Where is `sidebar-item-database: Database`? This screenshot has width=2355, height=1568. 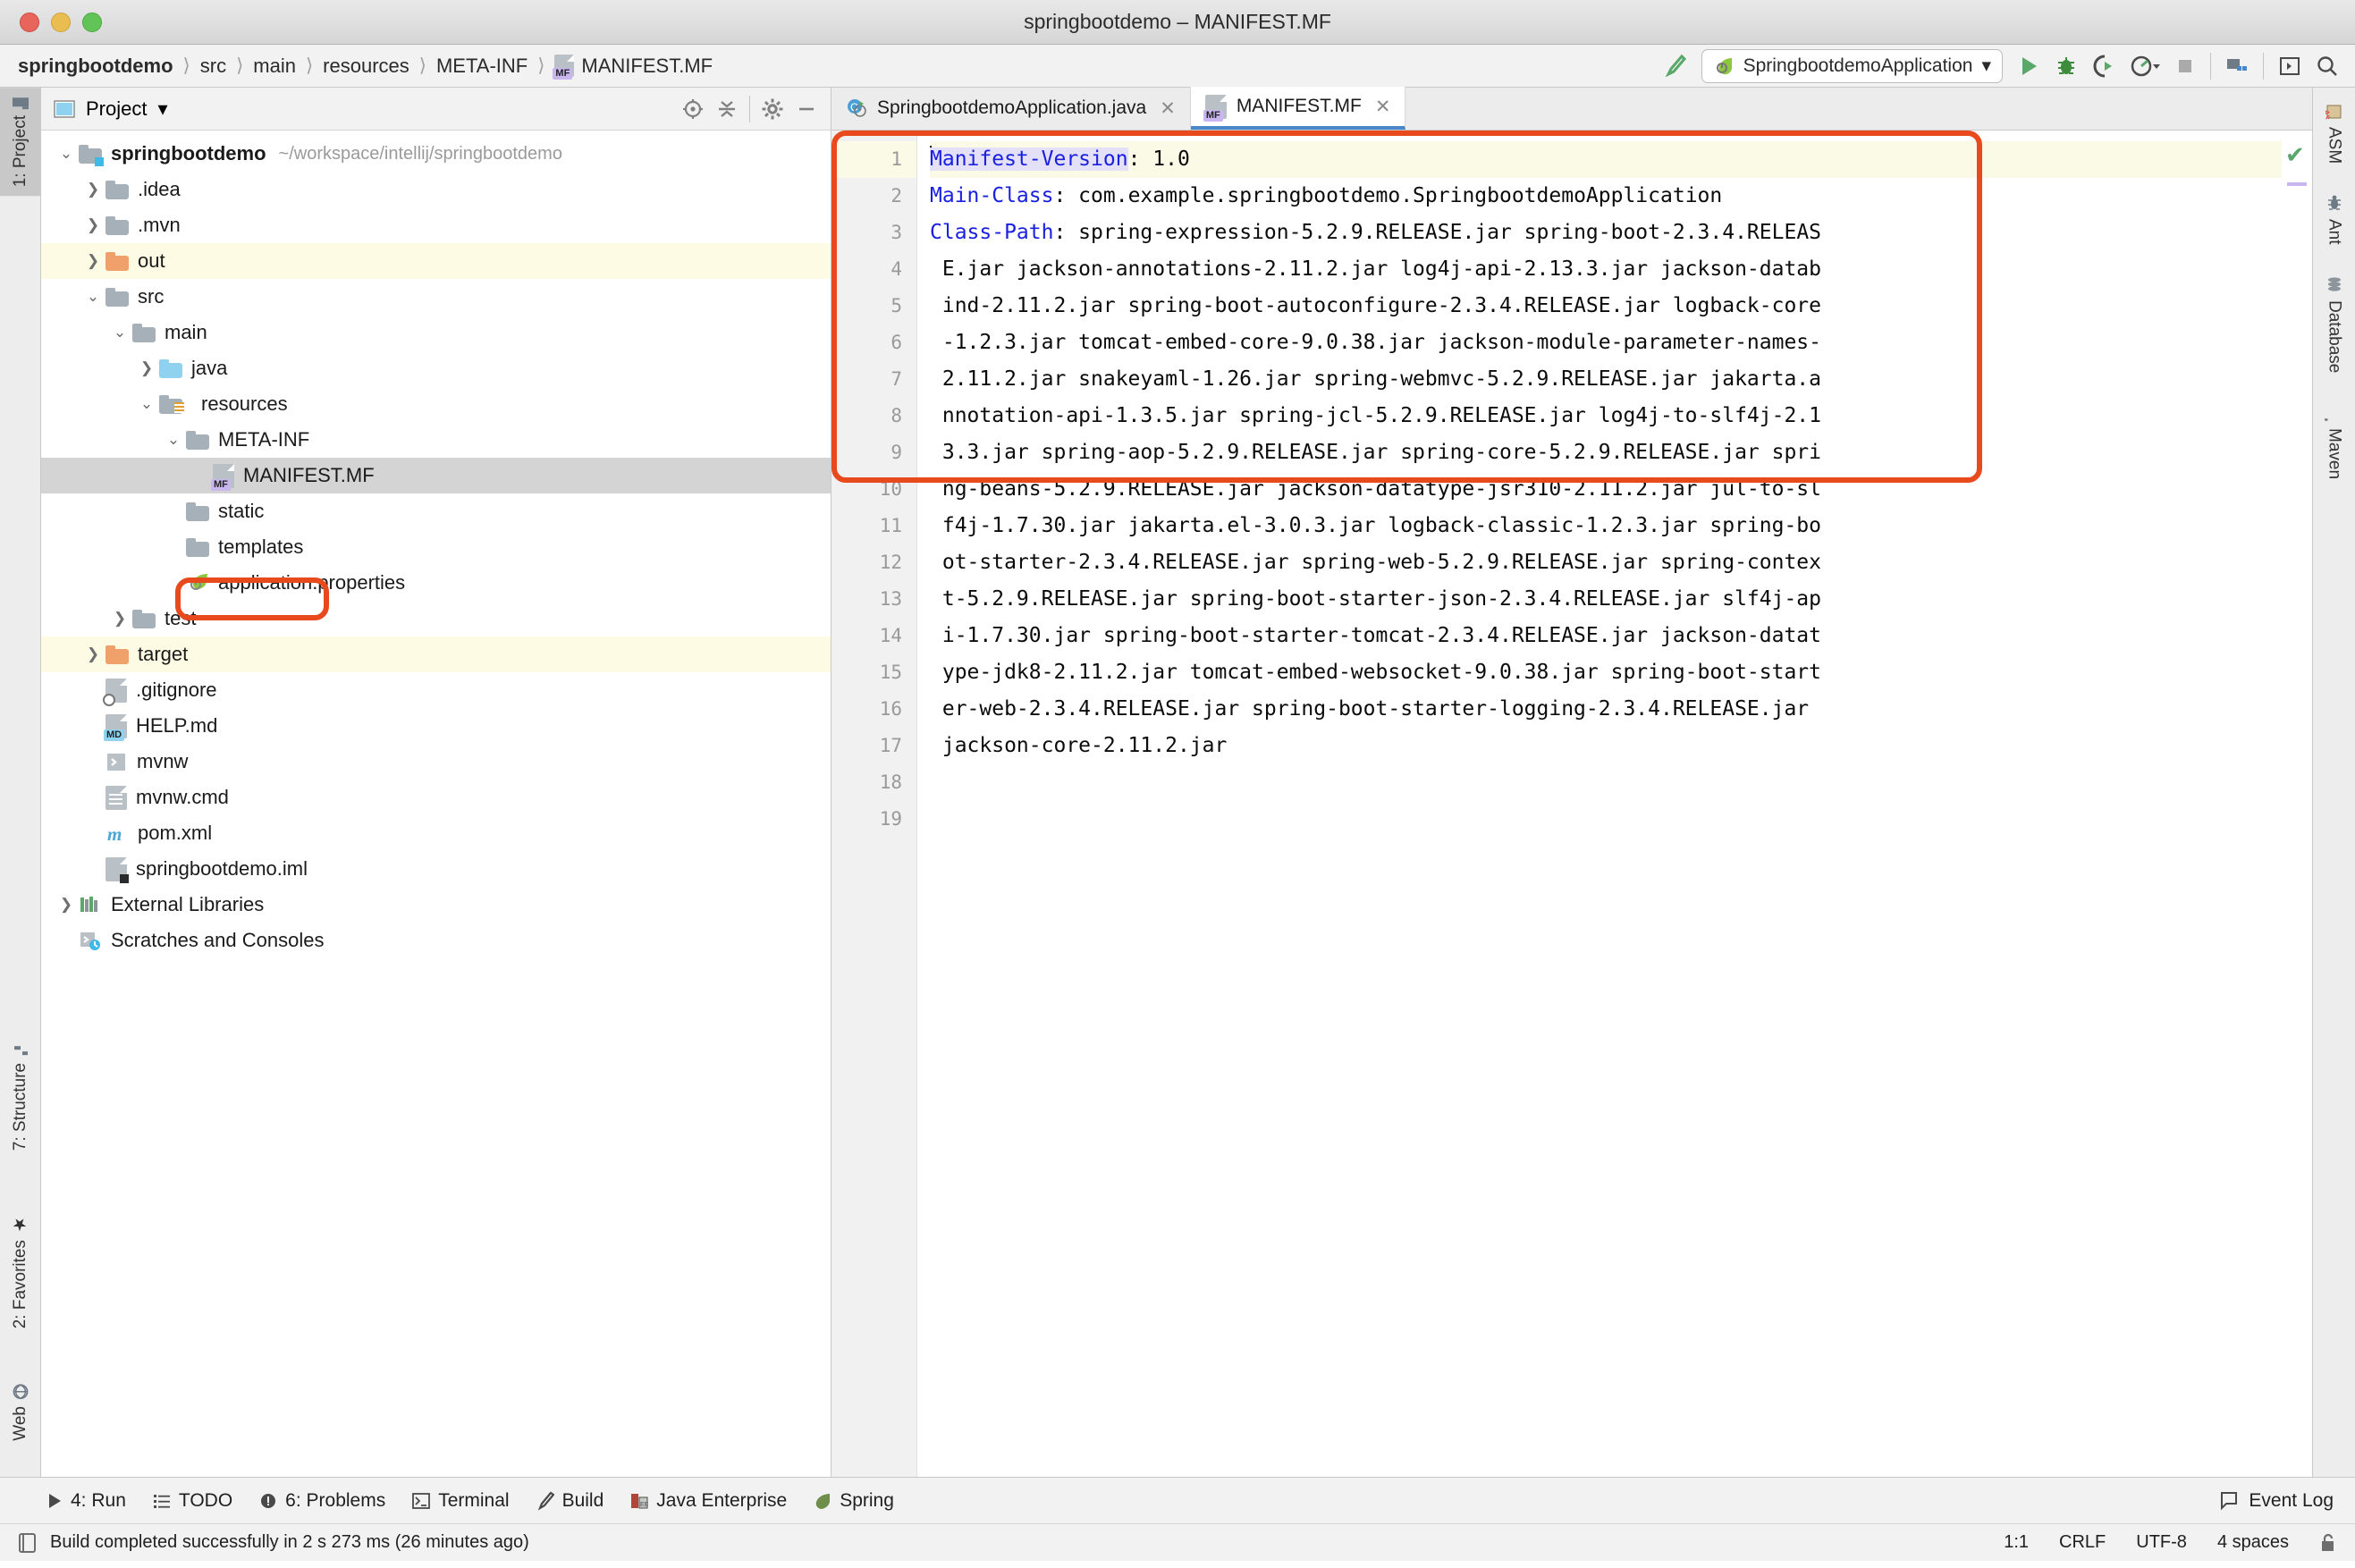
sidebar-item-database: Database is located at coordinates (2334, 324).